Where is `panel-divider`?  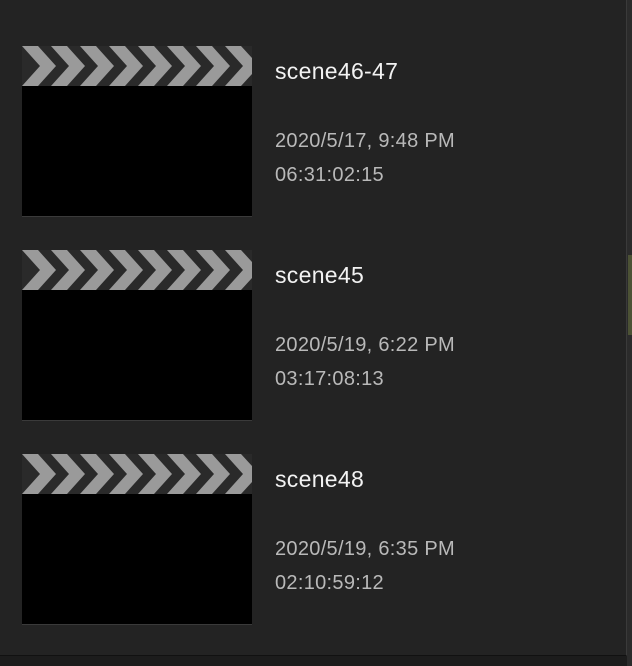 panel-divider is located at coordinates (629, 333).